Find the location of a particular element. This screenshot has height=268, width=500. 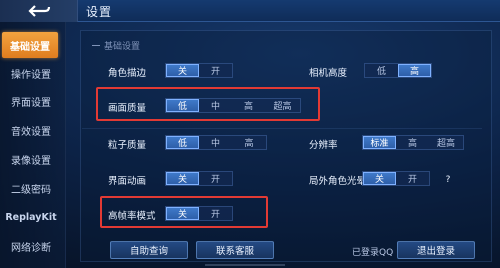

graphics-quality-ultra: 超高 is located at coordinates (282, 105).